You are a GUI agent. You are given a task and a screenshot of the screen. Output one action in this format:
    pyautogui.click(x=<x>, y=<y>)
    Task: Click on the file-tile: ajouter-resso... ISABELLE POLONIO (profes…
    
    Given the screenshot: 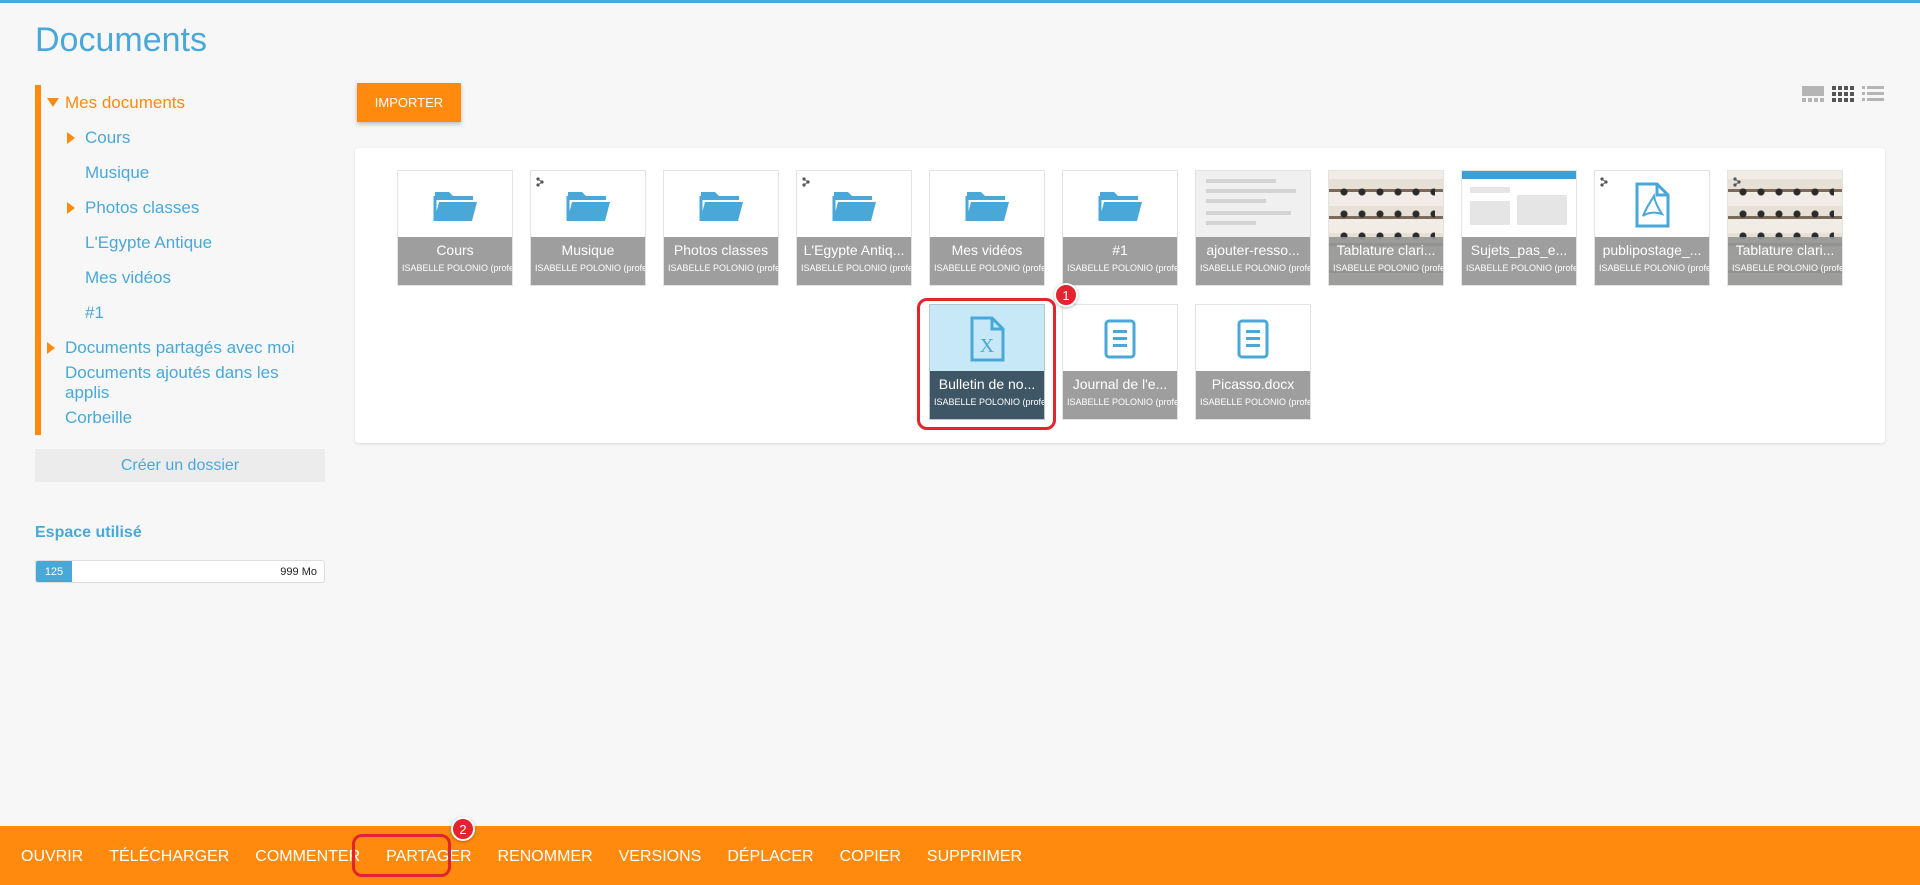 What is the action you would take?
    pyautogui.click(x=1253, y=228)
    